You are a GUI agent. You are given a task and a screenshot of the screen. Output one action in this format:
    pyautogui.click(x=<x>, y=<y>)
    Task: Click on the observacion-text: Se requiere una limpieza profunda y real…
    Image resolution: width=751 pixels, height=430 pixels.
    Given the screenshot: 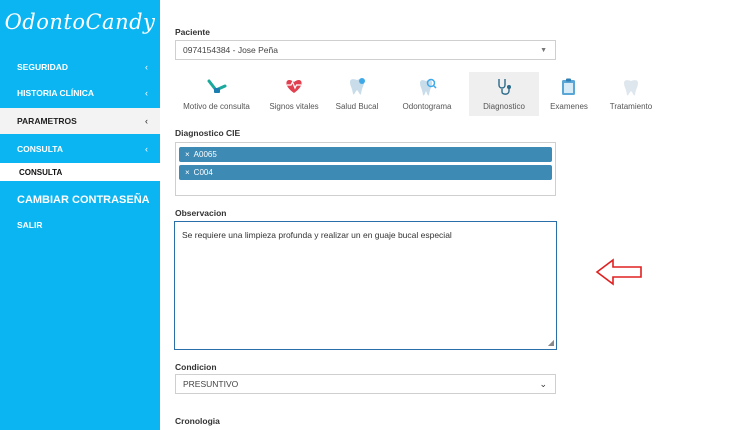 What is the action you would take?
    pyautogui.click(x=317, y=235)
    